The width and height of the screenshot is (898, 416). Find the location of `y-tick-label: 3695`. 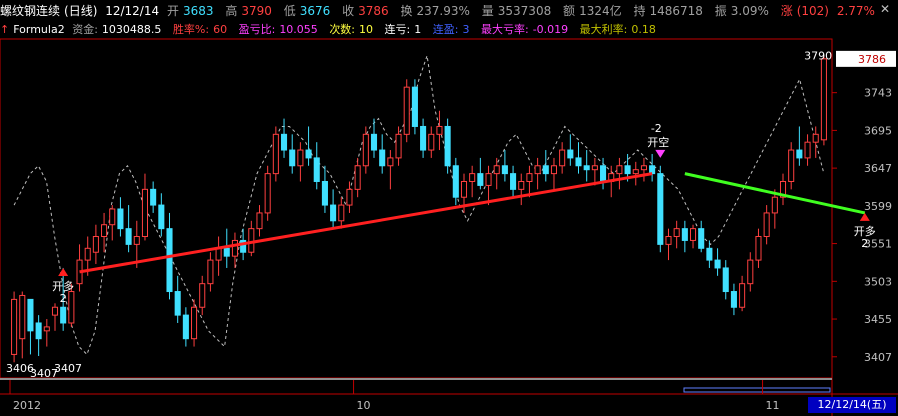

y-tick-label: 3695 is located at coordinates (878, 130).